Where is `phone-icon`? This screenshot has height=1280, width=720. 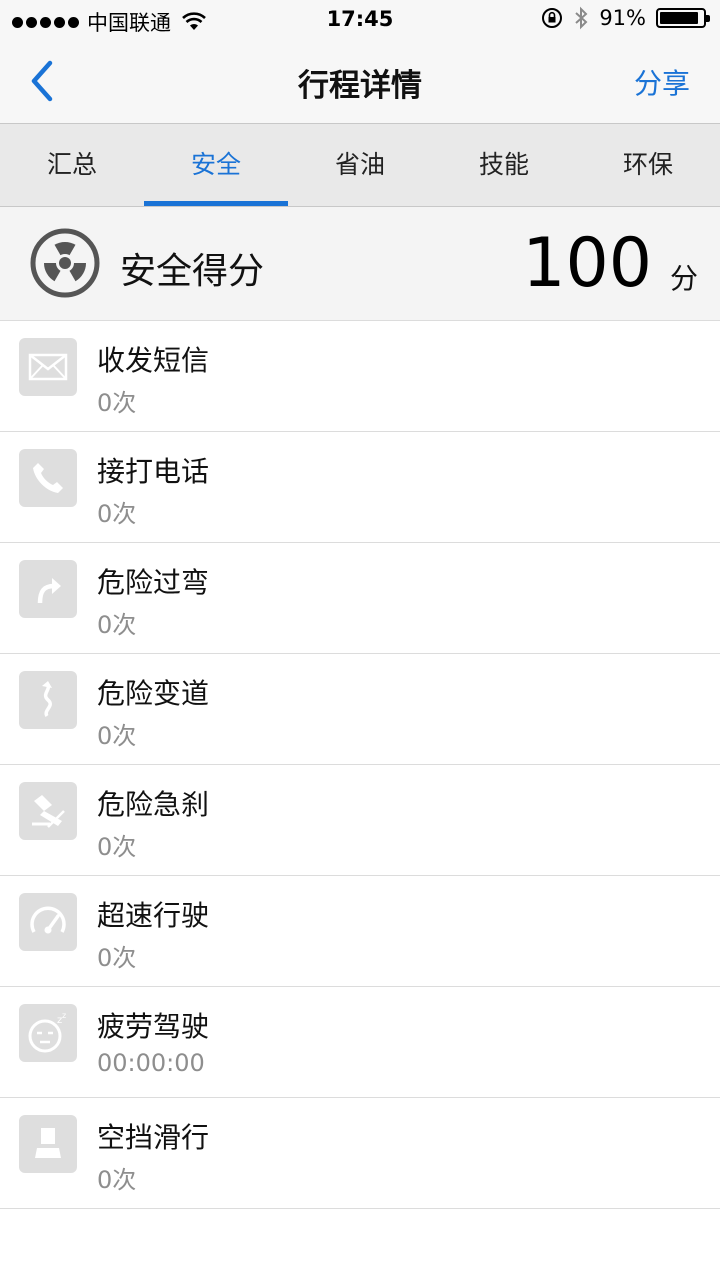
phone-icon is located at coordinates (48, 478).